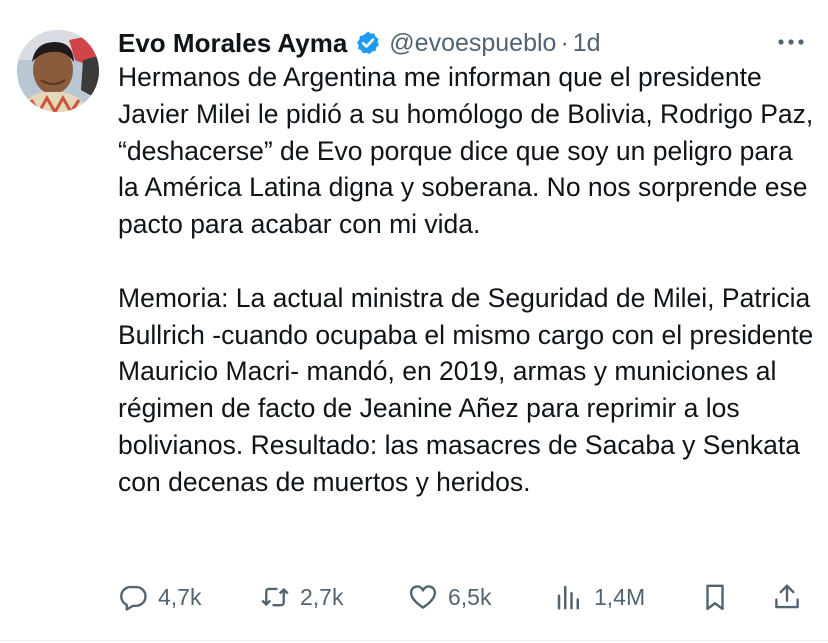 This screenshot has height=643, width=828. I want to click on reply-count: 4,7k, so click(180, 596).